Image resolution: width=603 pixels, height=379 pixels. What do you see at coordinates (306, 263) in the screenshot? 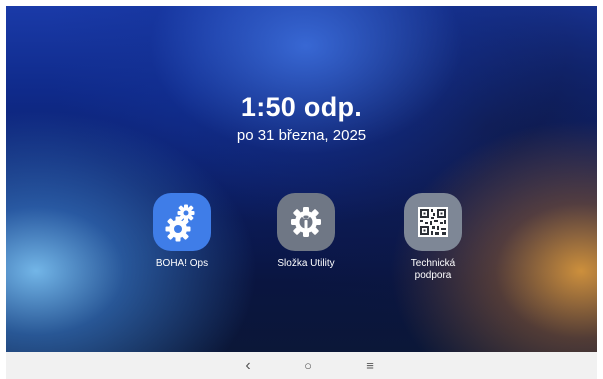
I see `app-label: Složka Utility` at bounding box center [306, 263].